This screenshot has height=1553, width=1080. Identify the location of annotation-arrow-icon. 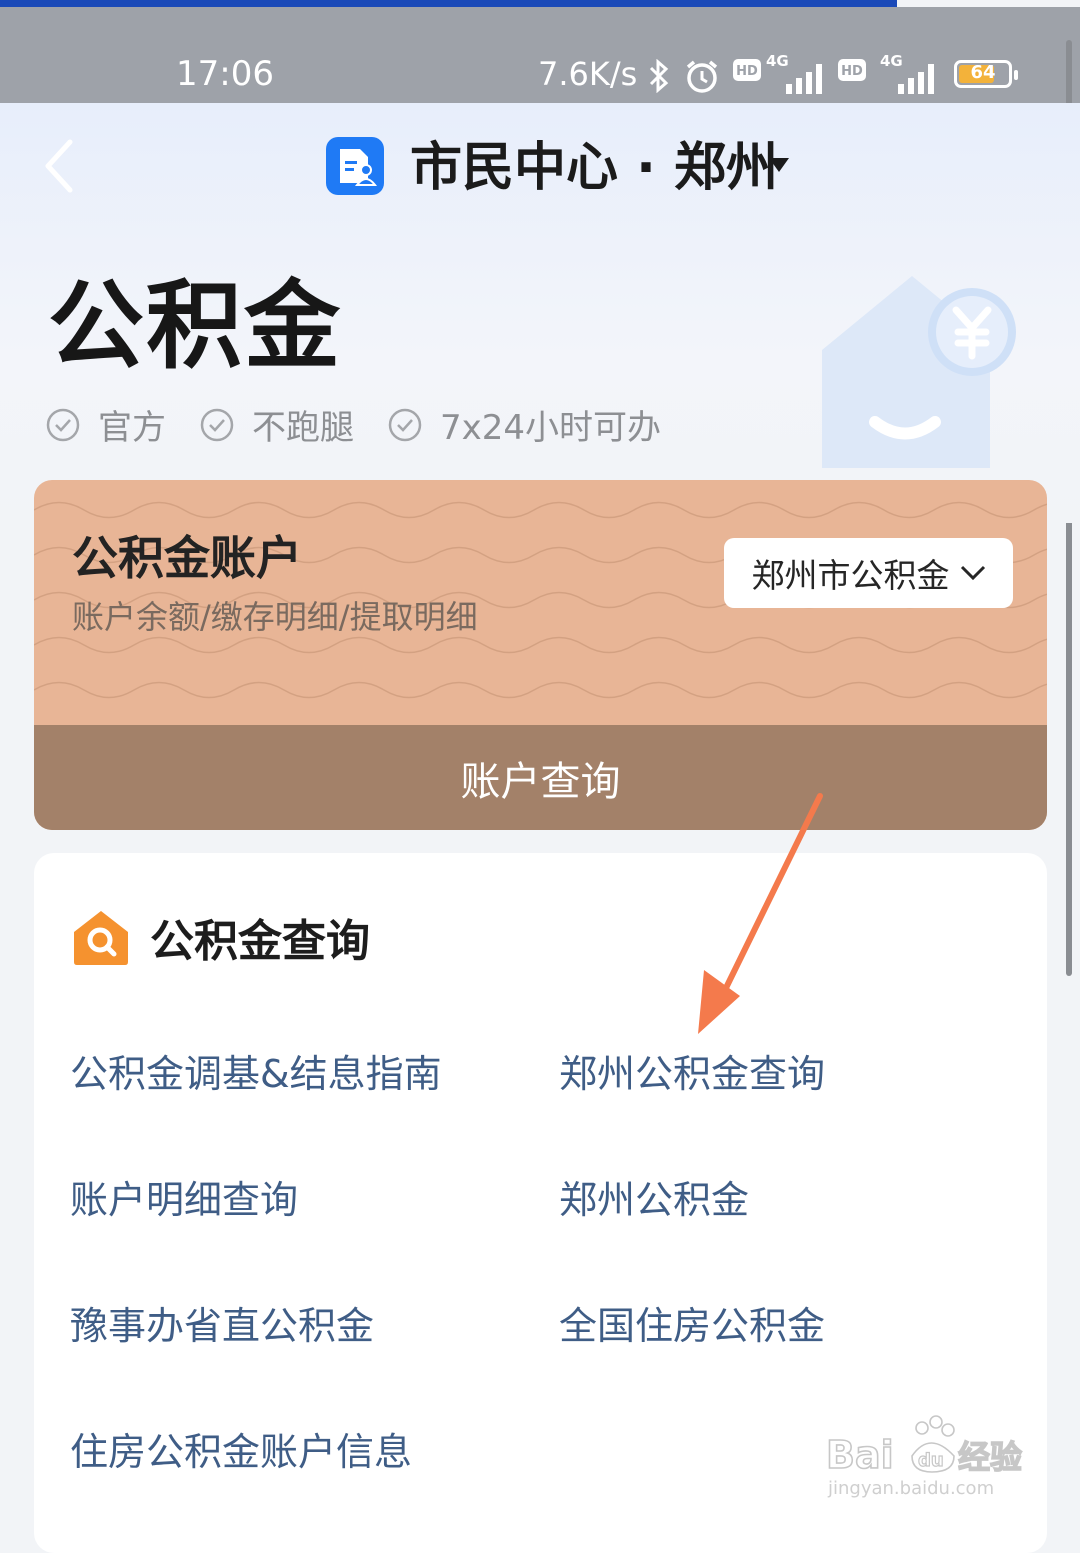
(760, 913).